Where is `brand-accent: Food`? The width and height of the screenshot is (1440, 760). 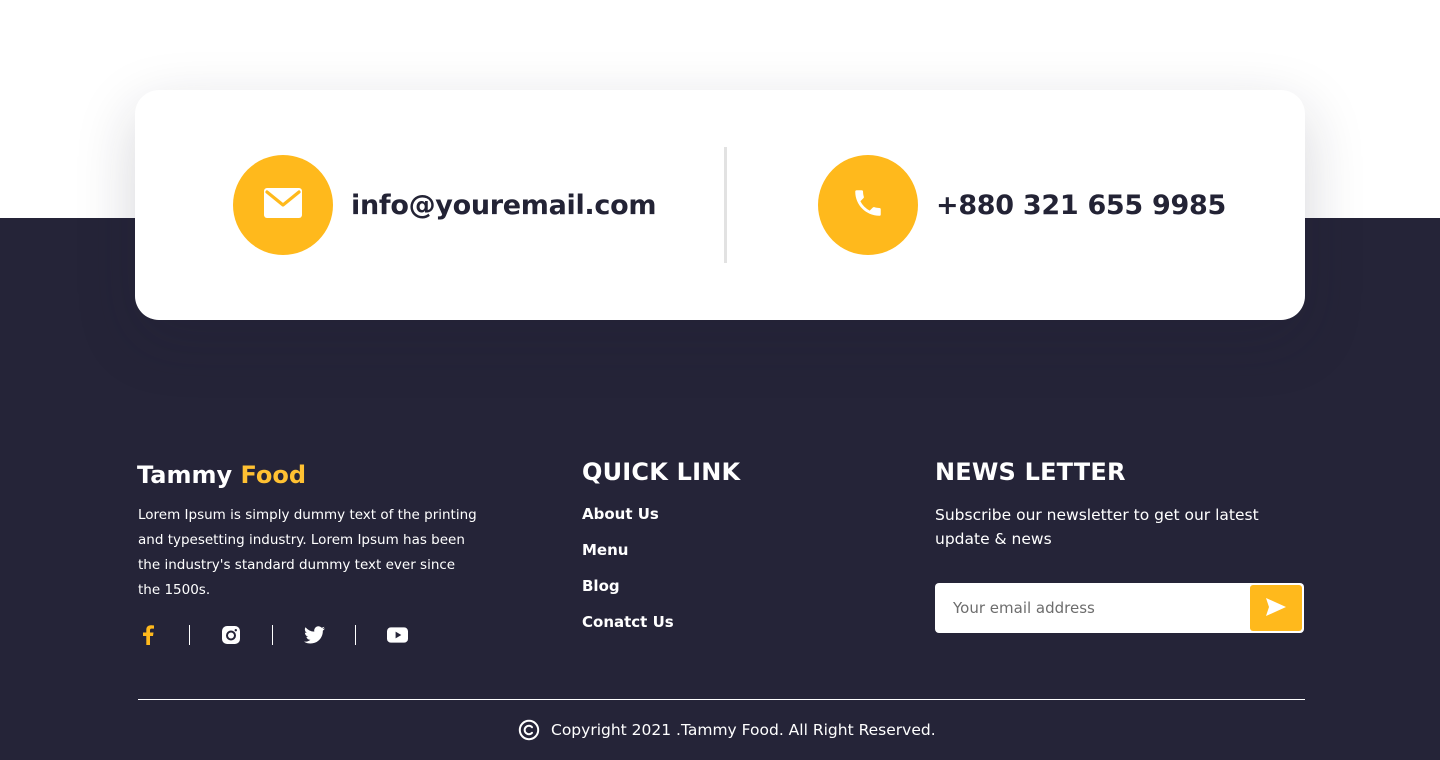
brand-accent: Food is located at coordinates (273, 475).